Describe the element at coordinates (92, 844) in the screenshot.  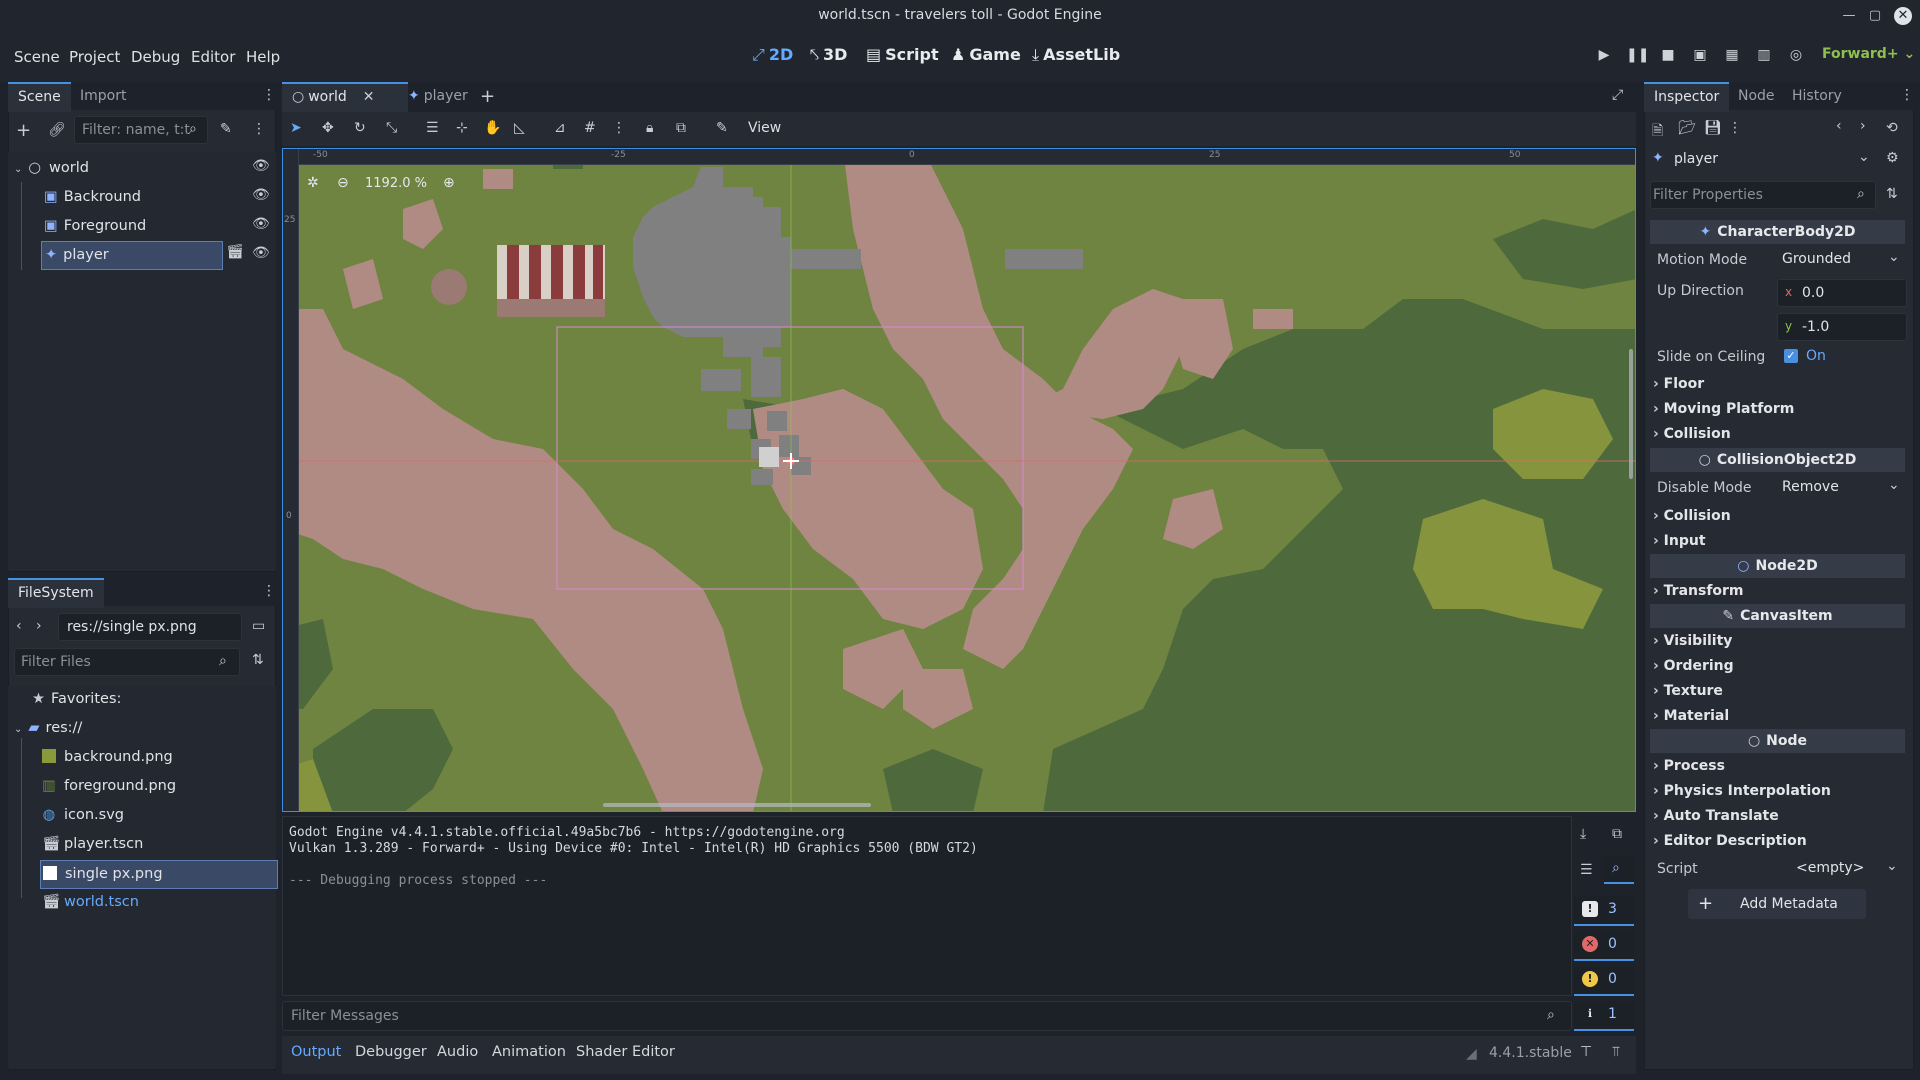
I see `file-item: 🎬︎ player.tscn` at that location.